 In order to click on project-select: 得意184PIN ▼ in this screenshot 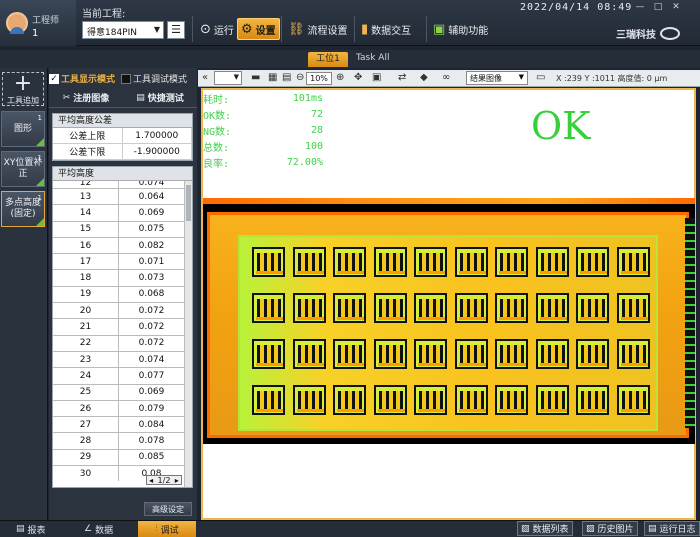, I will do `click(123, 30)`.